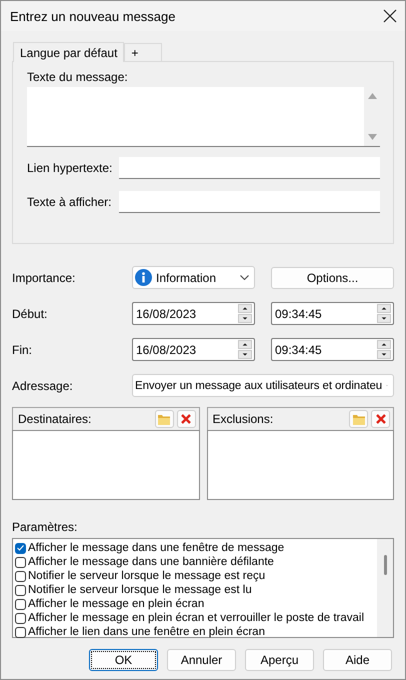  What do you see at coordinates (123, 660) in the screenshot?
I see `dialog-button: OK` at bounding box center [123, 660].